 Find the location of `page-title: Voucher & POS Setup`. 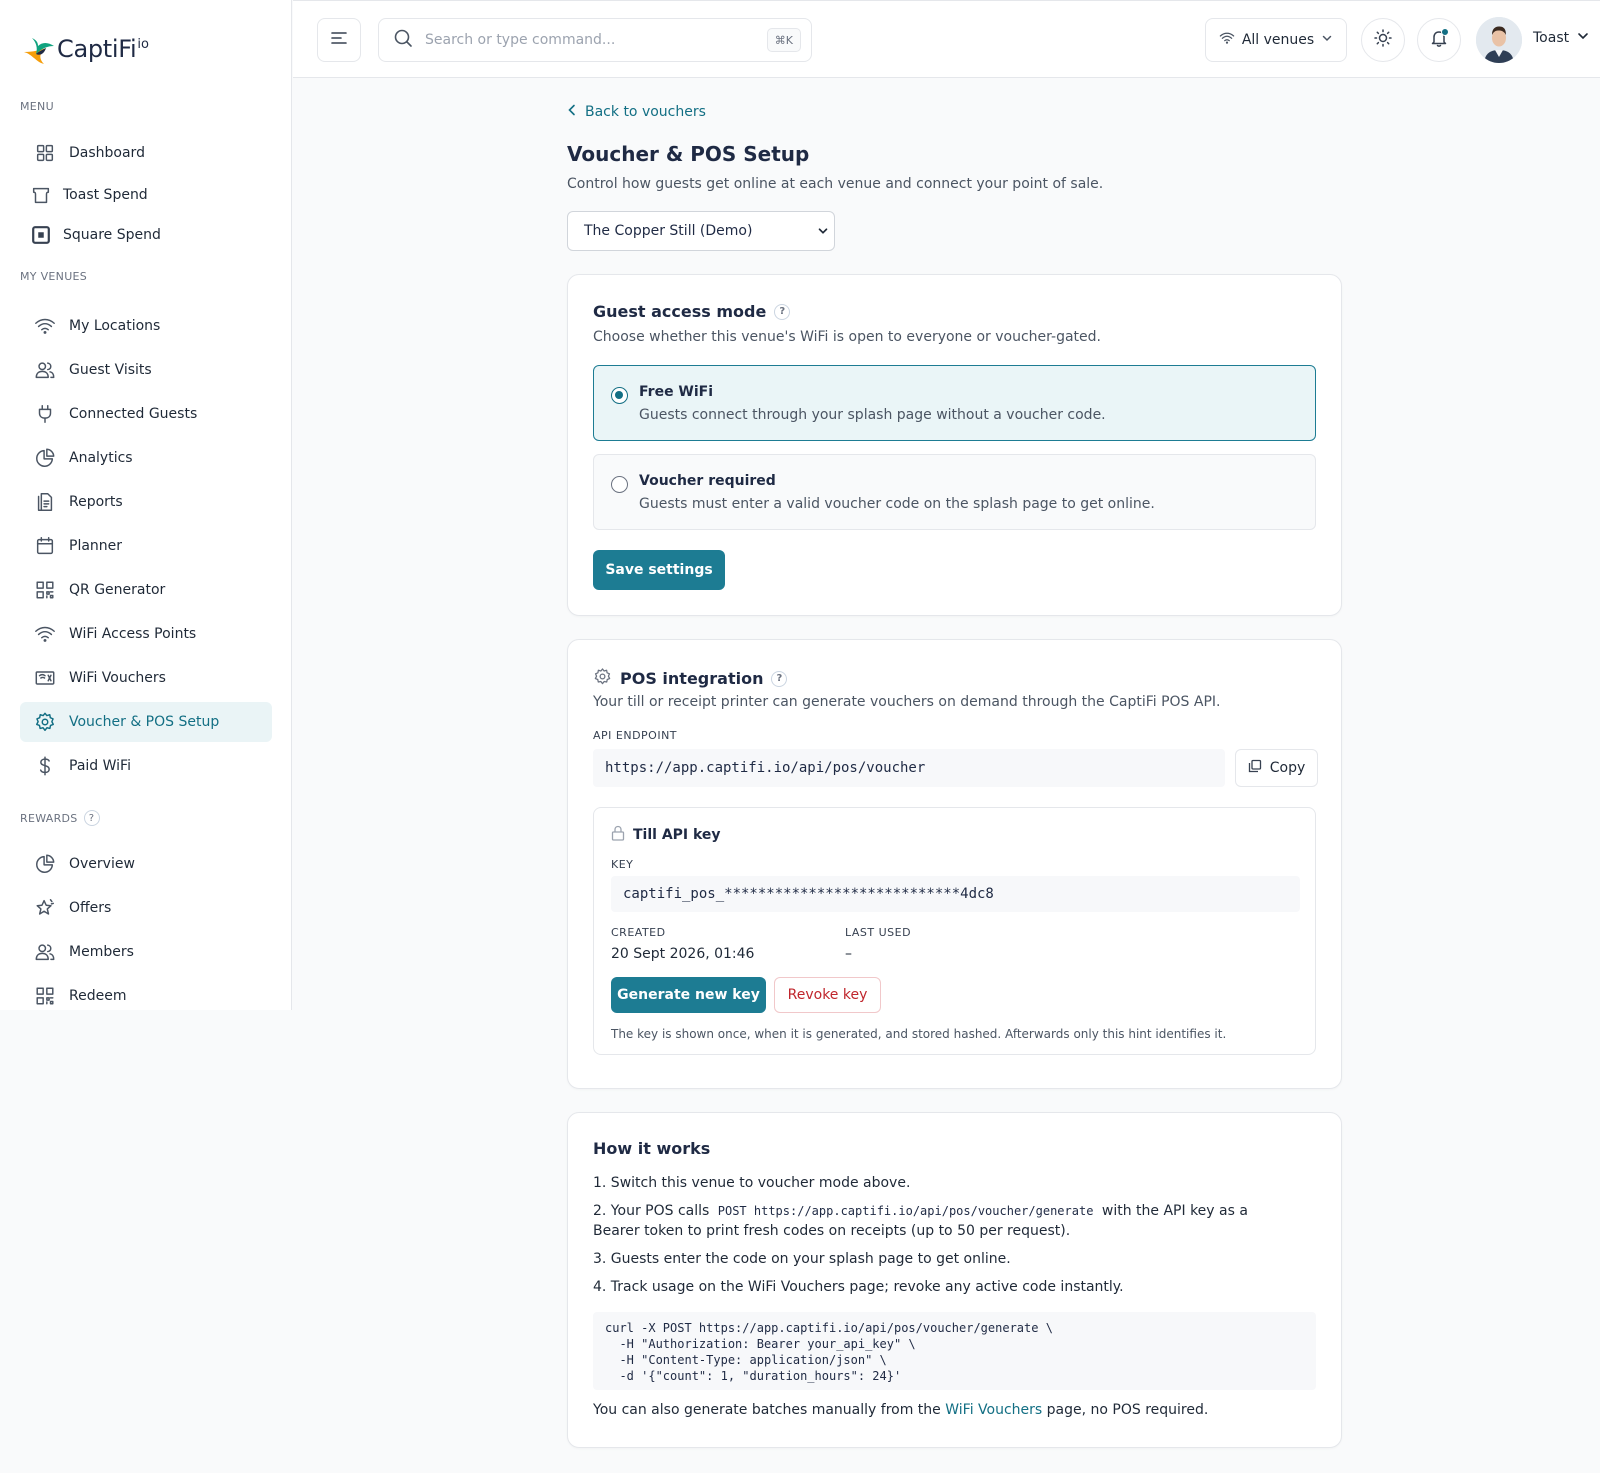

page-title: Voucher & POS Setup is located at coordinates (688, 154).